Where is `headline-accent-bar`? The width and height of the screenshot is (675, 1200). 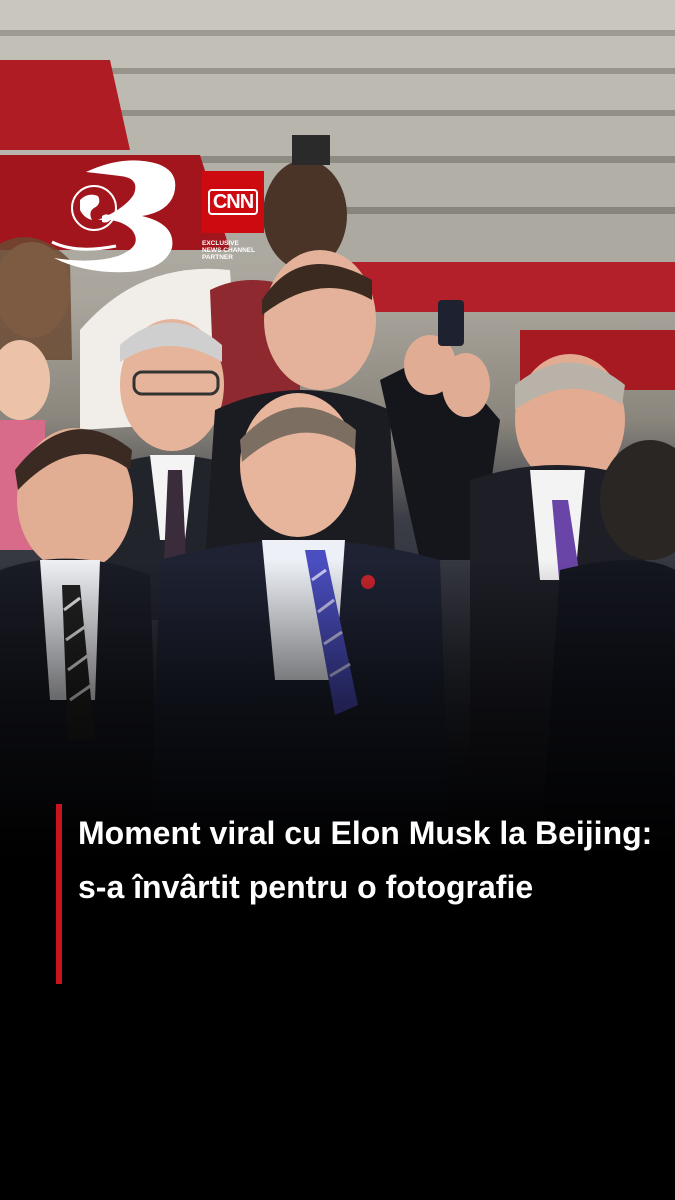
headline-accent-bar is located at coordinates (59, 894).